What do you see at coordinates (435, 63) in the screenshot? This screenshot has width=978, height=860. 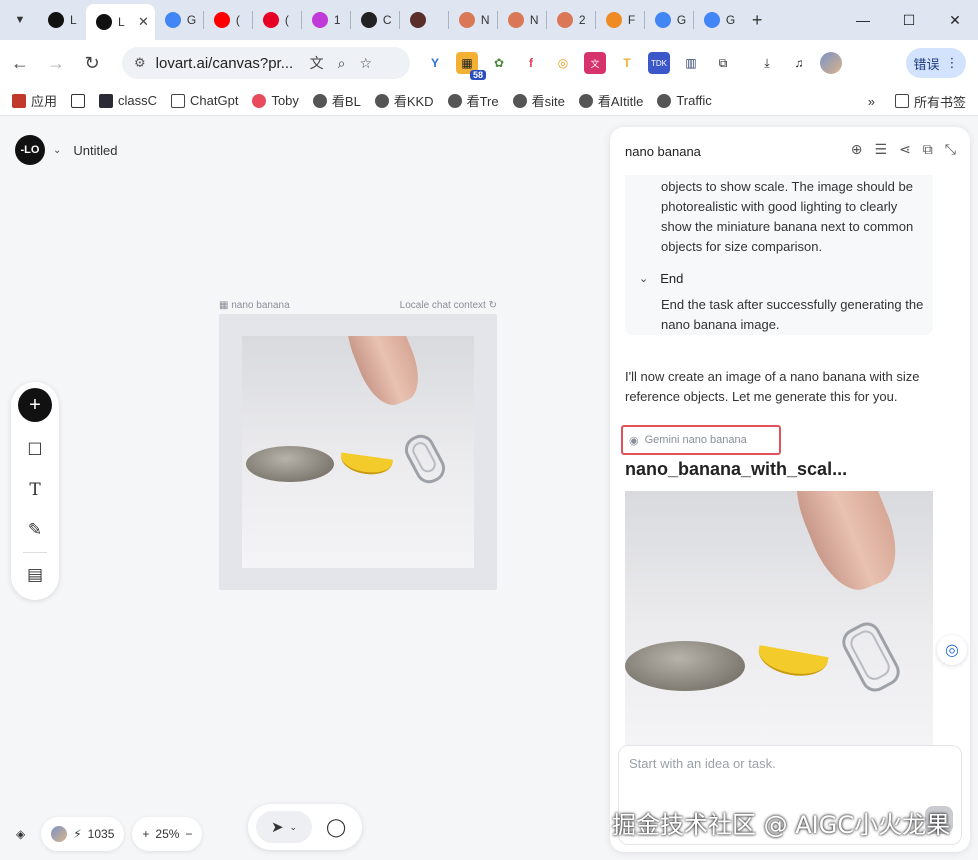 I see `v-extension-icon: Y` at bounding box center [435, 63].